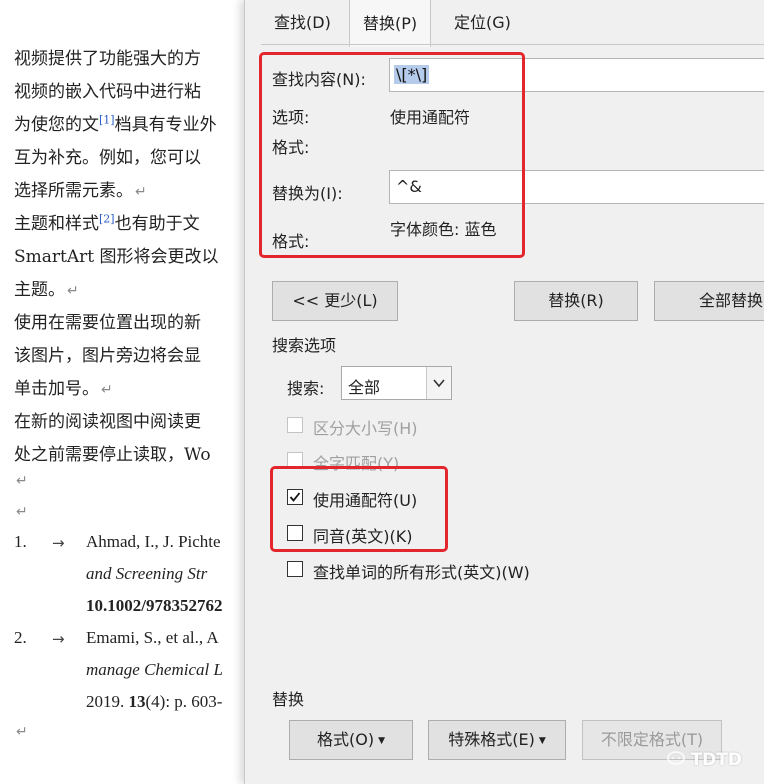 This screenshot has width=764, height=784. I want to click on tab-divider, so click(512, 44).